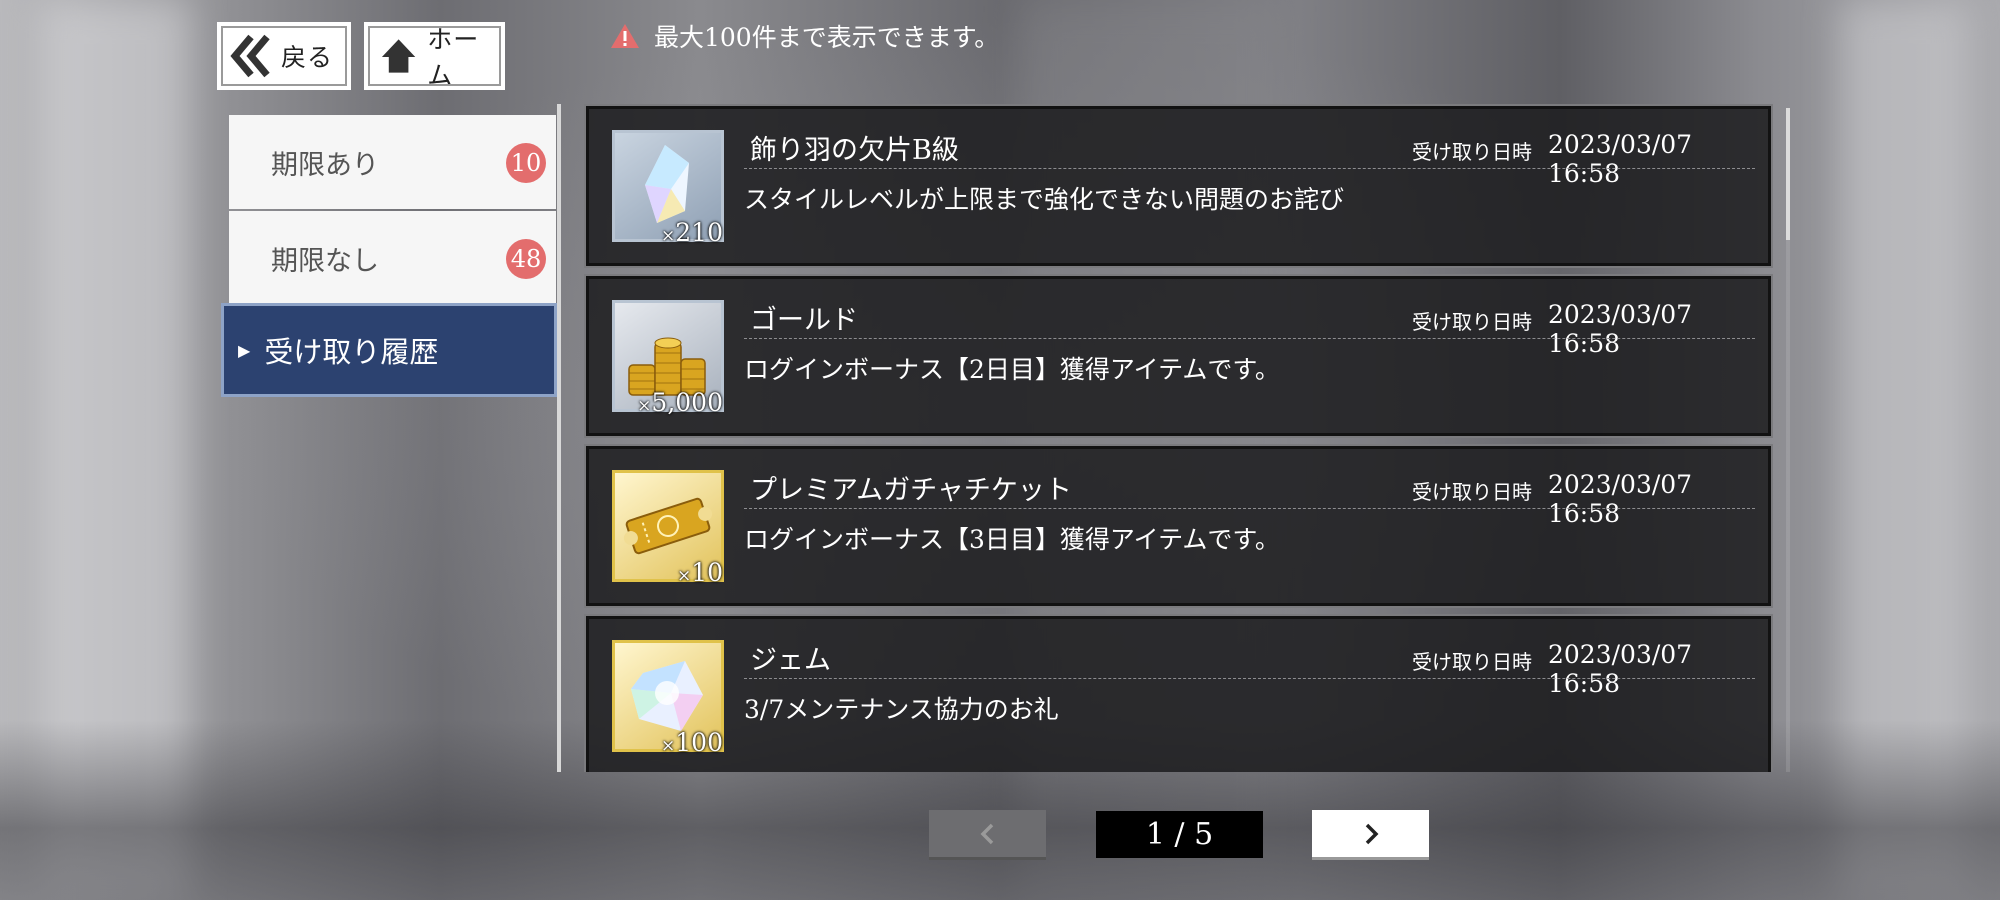 The height and width of the screenshot is (900, 2000). Describe the element at coordinates (307, 57) in the screenshot. I see `back-button-label: 戻る` at that location.